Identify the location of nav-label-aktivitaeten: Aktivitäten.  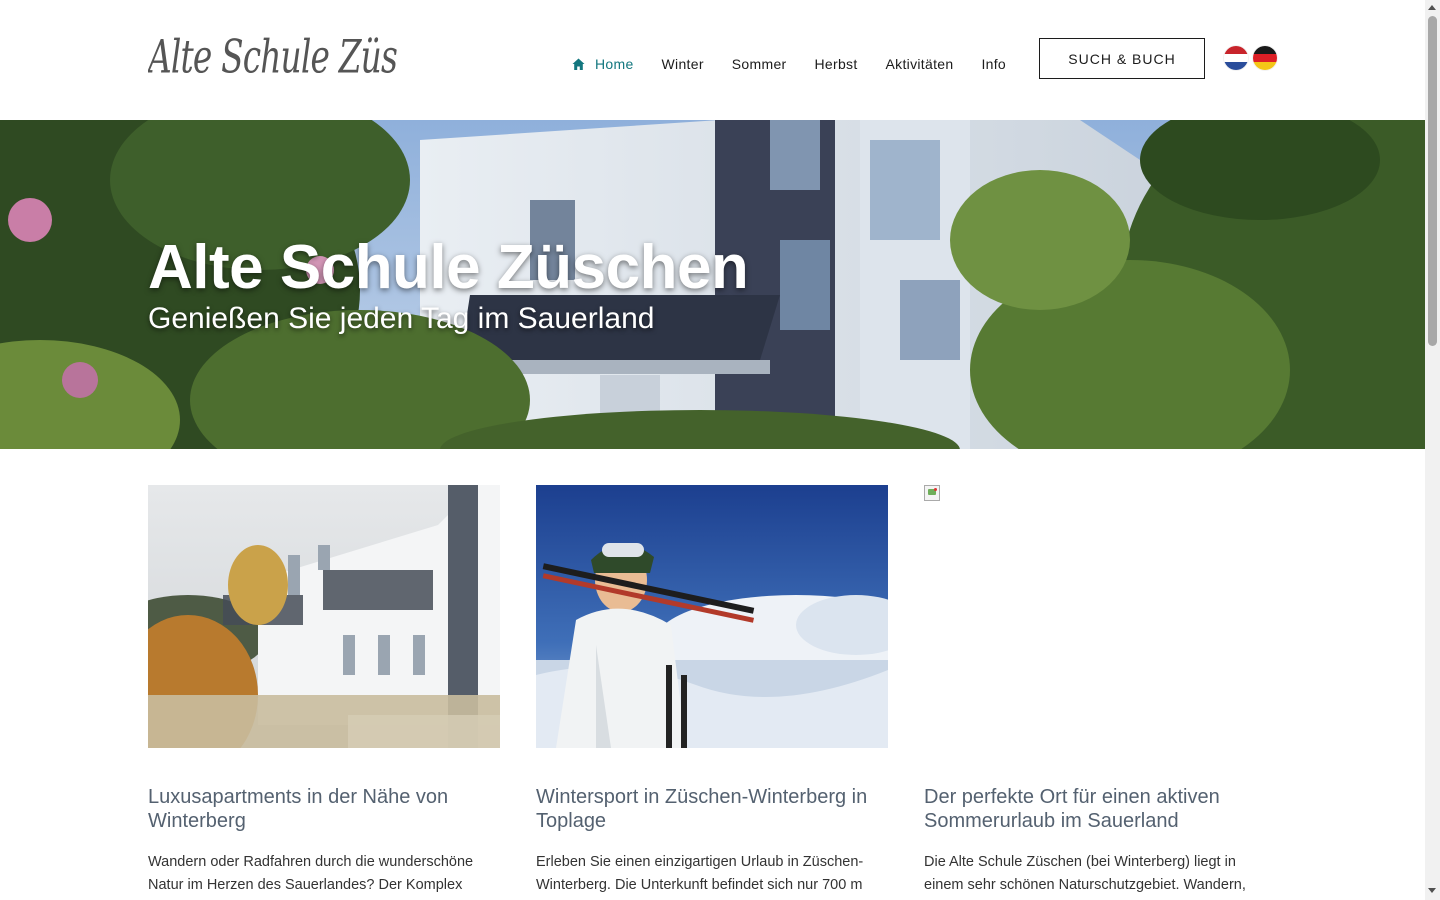
(919, 64).